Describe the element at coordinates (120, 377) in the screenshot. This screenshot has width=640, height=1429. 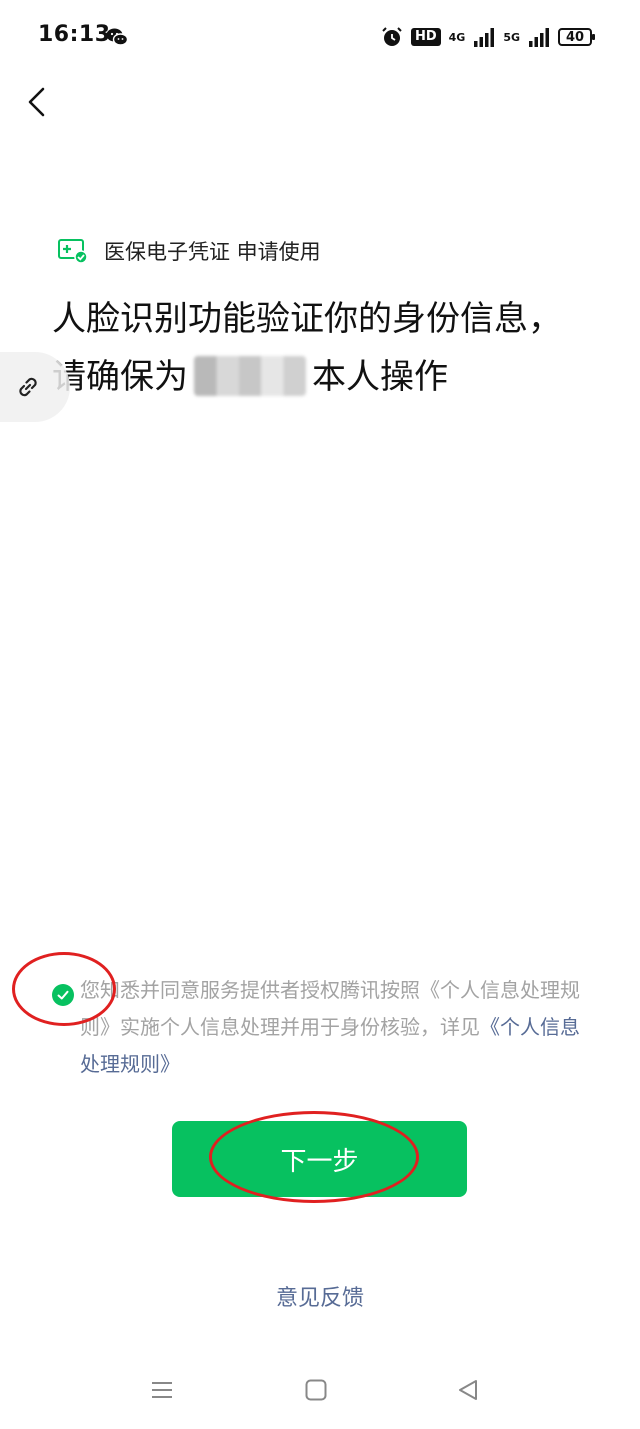
I see `headline-prefix: 请确保为` at that location.